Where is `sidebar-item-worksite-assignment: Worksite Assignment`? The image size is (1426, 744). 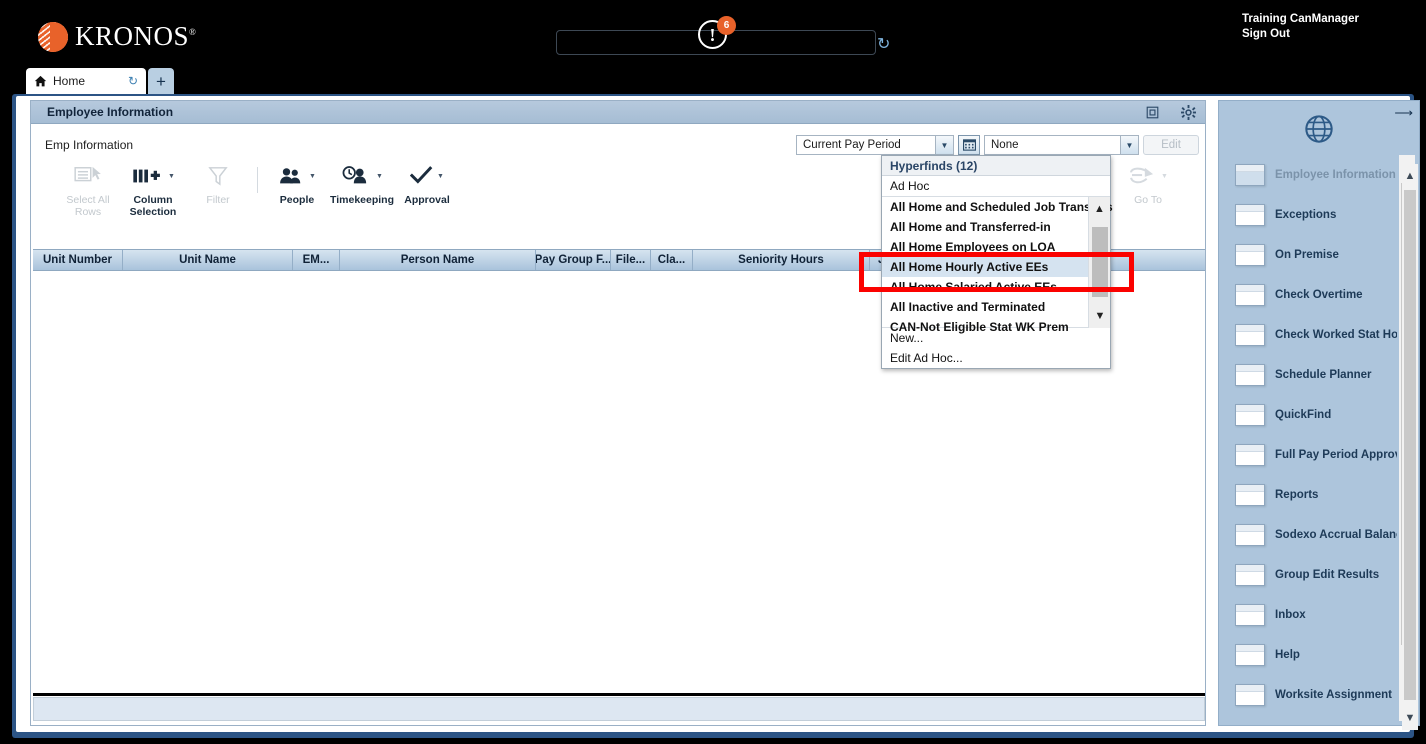 sidebar-item-worksite-assignment: Worksite Assignment is located at coordinates (1308, 695).